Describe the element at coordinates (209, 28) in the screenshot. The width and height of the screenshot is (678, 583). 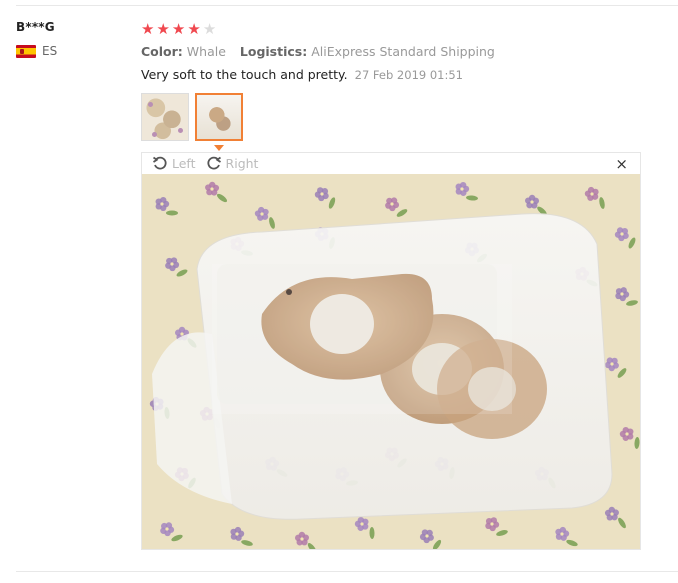
I see `star-empty-icon: ★` at that location.